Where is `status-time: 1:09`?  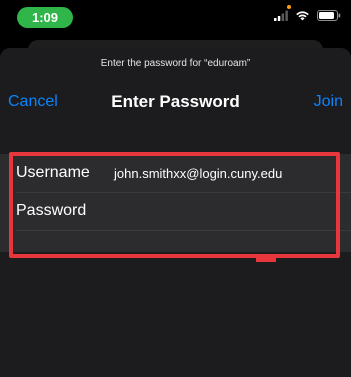
status-time: 1:09 is located at coordinates (45, 17).